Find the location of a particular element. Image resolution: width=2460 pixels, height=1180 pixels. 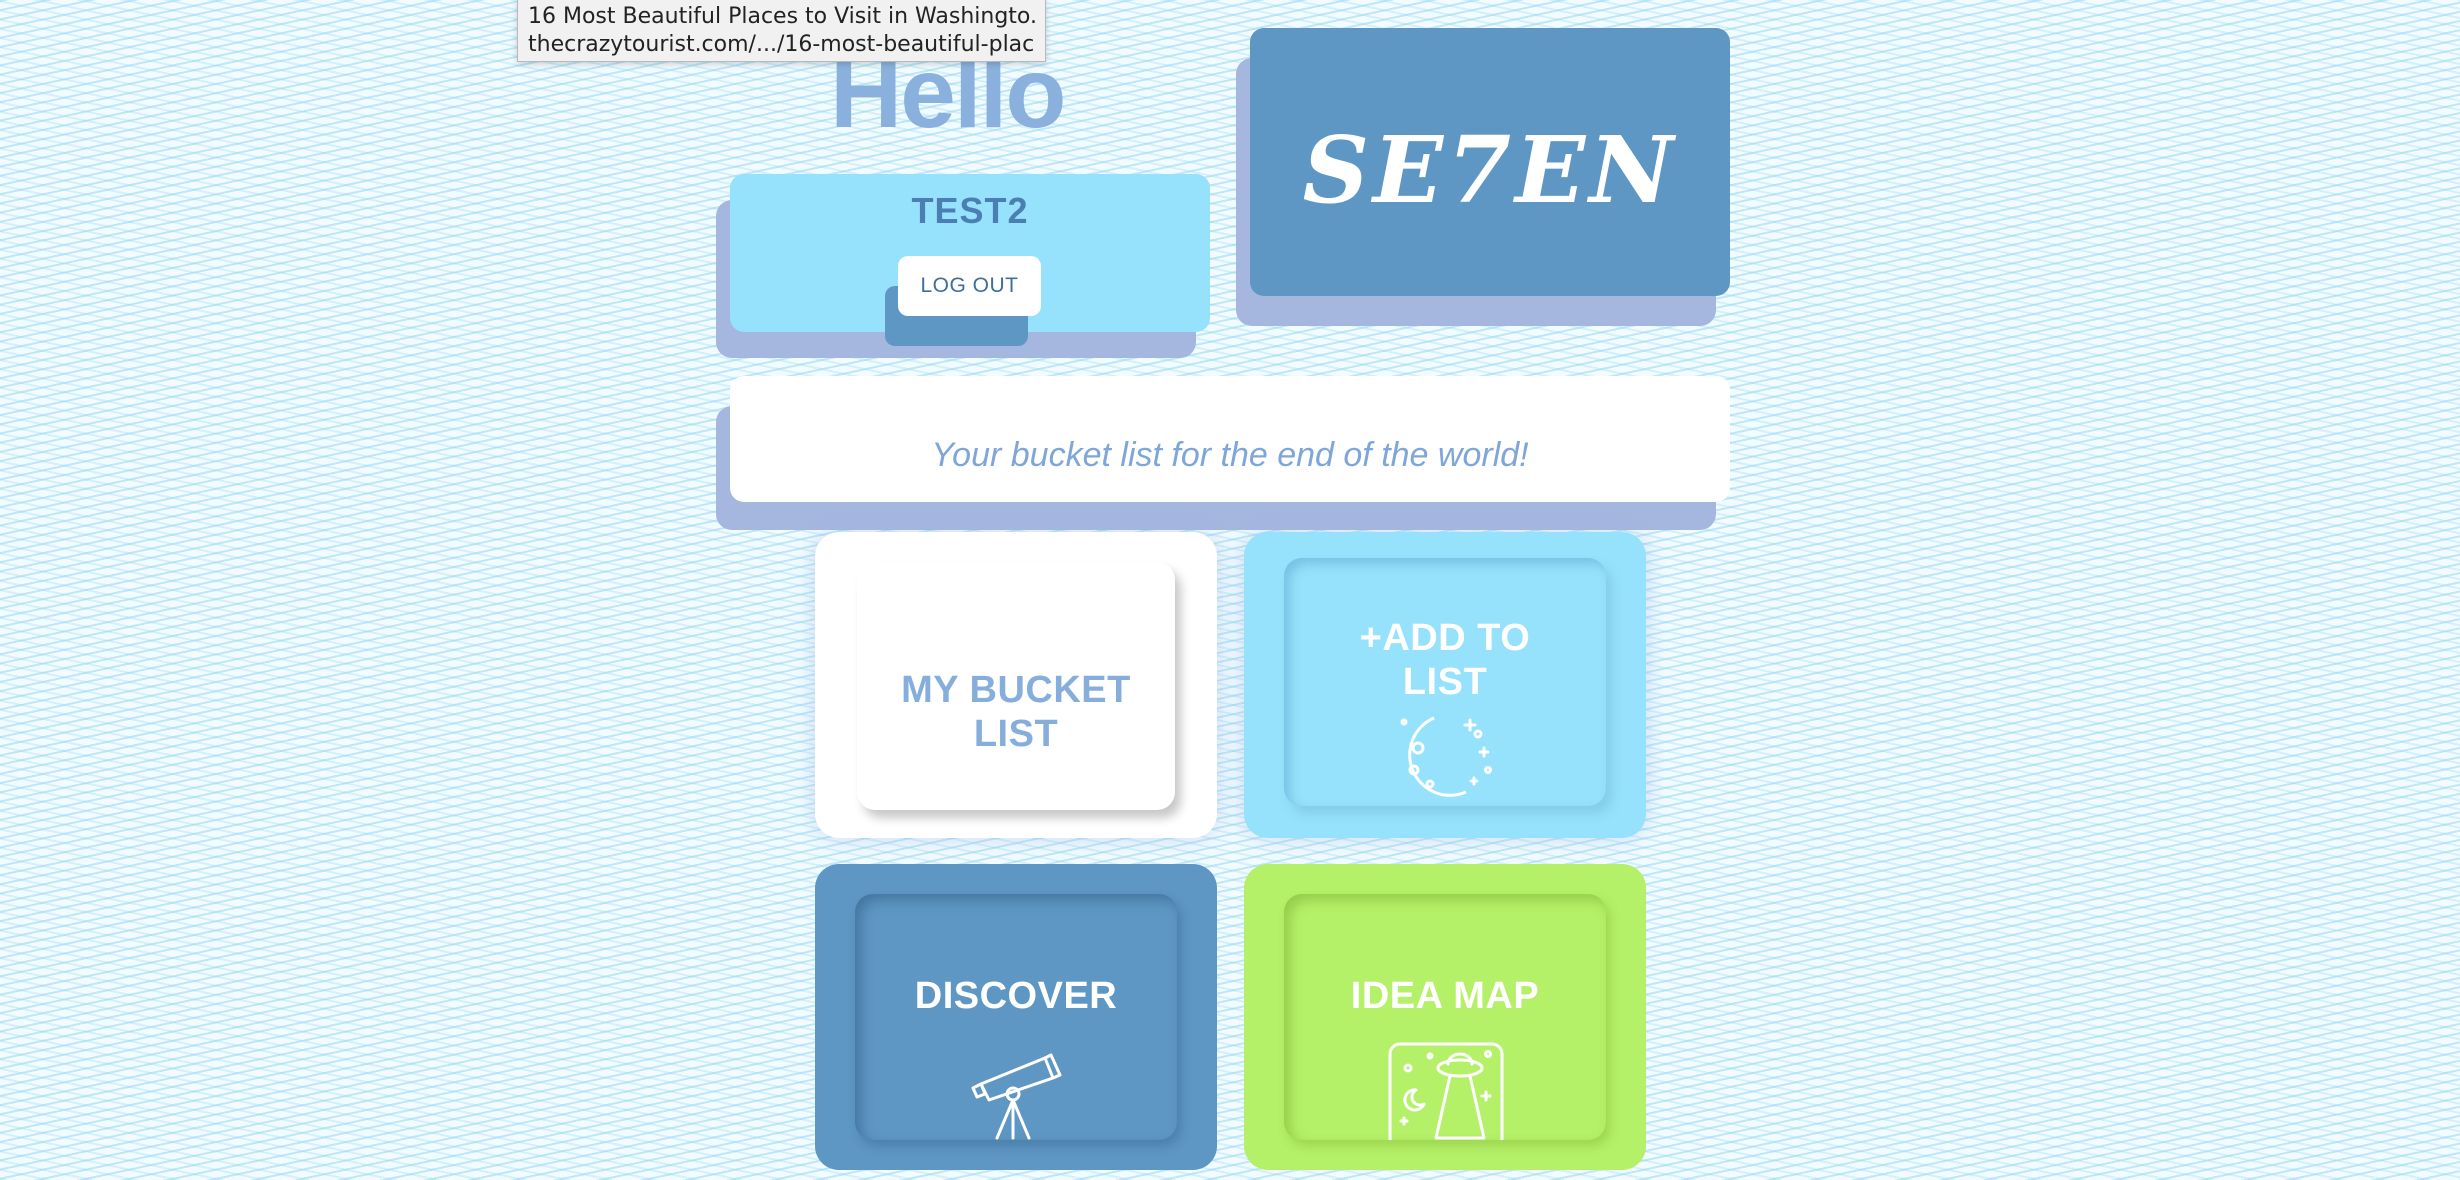

logo-card: SE7EN is located at coordinates (1490, 162).